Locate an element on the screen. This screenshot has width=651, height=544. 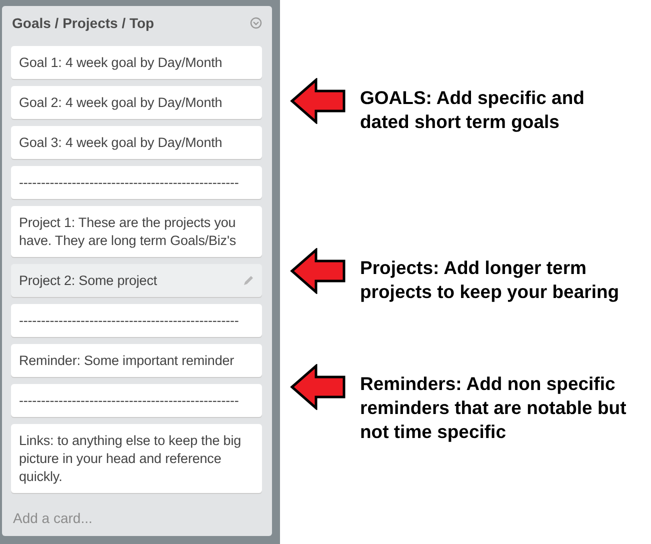
pencil-icon is located at coordinates (248, 280).